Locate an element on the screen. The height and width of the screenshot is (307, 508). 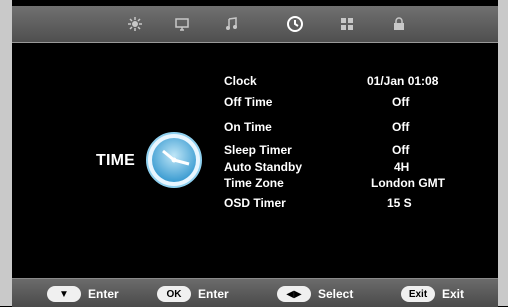
hint-label: Exit is located at coordinates (453, 294).